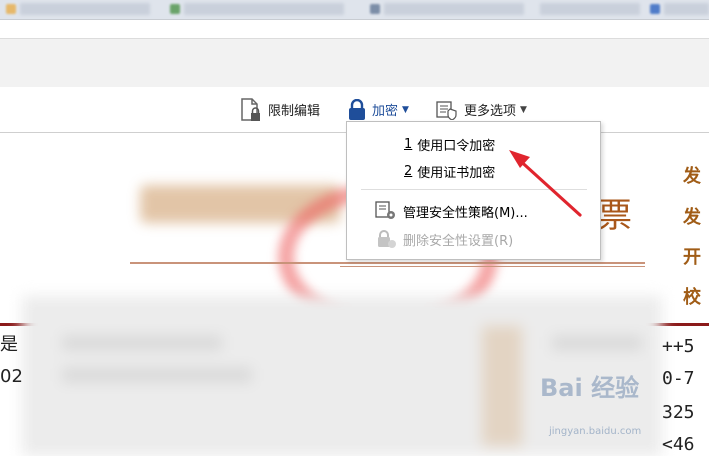 Image resolution: width=709 pixels, height=456 pixels. What do you see at coordinates (387, 239) in the screenshot?
I see `lock-remove-icon` at bounding box center [387, 239].